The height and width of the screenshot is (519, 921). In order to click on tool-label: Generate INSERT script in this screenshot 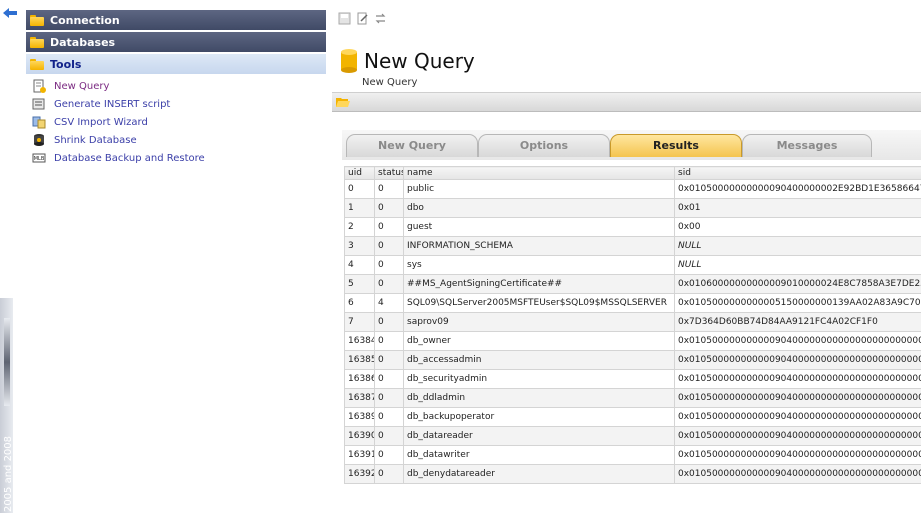, I will do `click(112, 104)`.